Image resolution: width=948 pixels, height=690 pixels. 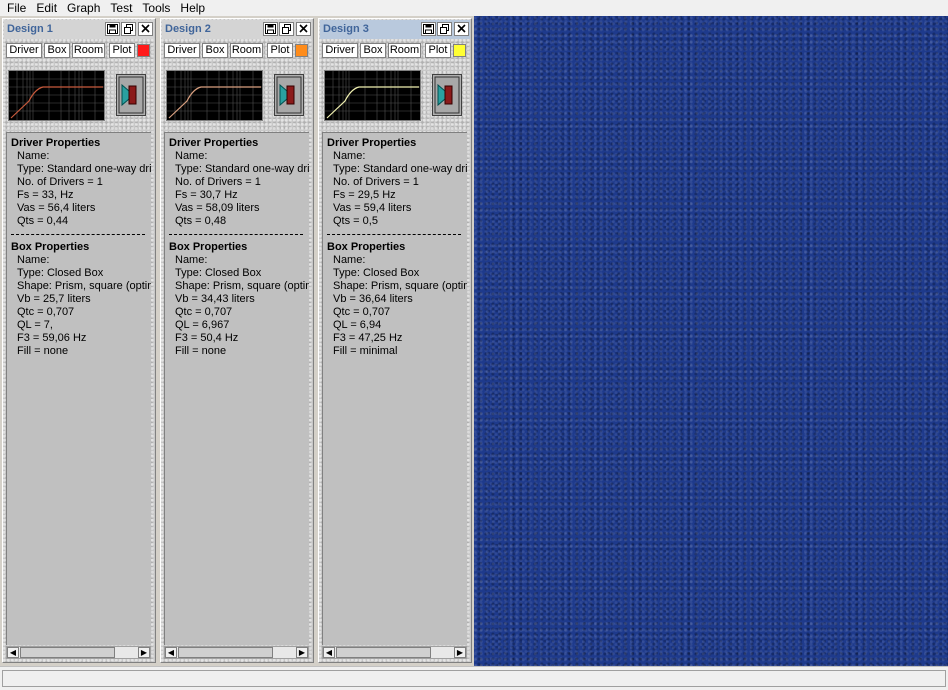 What do you see at coordinates (207, 338) in the screenshot?
I see `box-property: F3 = 50,4 Hz` at bounding box center [207, 338].